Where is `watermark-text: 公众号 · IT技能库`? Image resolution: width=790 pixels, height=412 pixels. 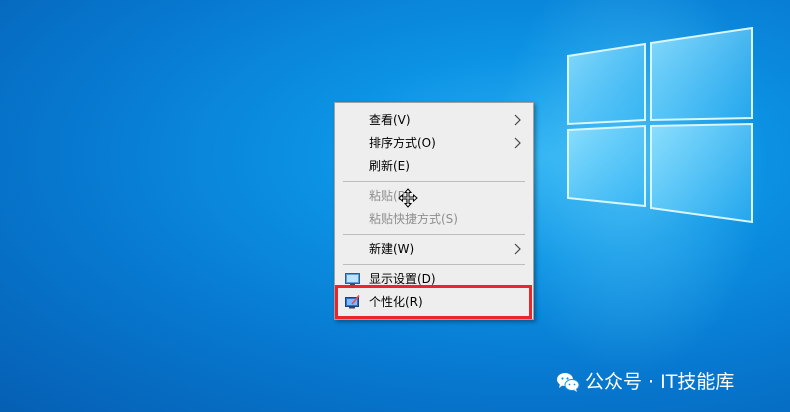 watermark-text: 公众号 · IT技能库 is located at coordinates (660, 382).